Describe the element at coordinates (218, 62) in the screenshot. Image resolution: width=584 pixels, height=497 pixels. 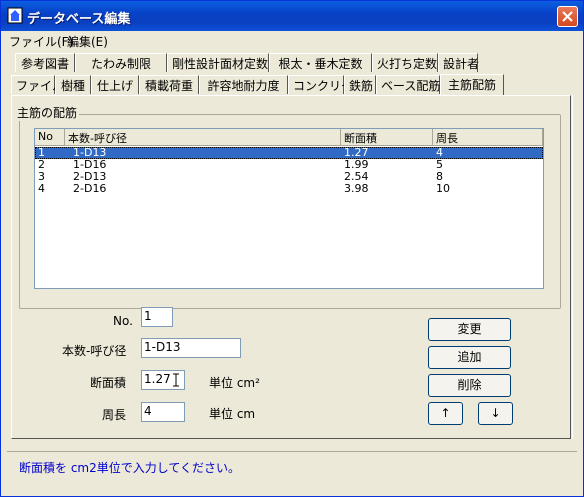
I see `tab-stiffness-panel: 剛性設計面材定数` at that location.